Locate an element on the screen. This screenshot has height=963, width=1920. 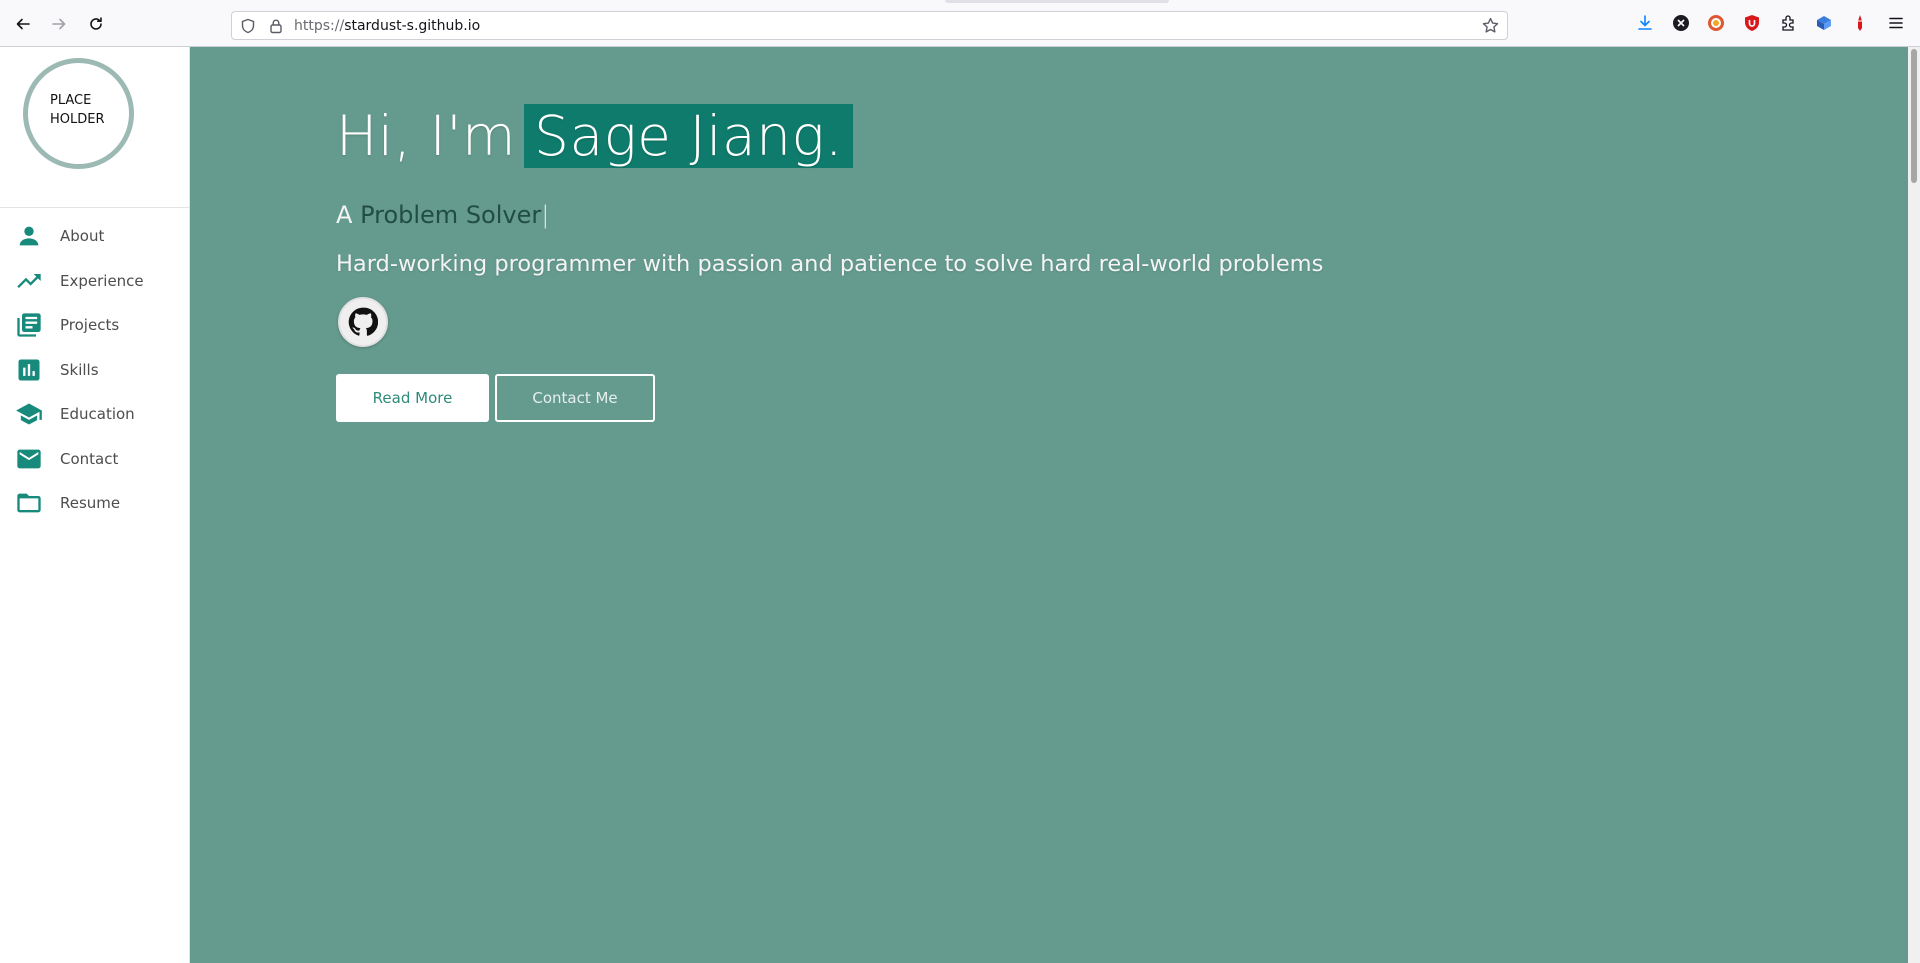
github-link is located at coordinates (363, 322).